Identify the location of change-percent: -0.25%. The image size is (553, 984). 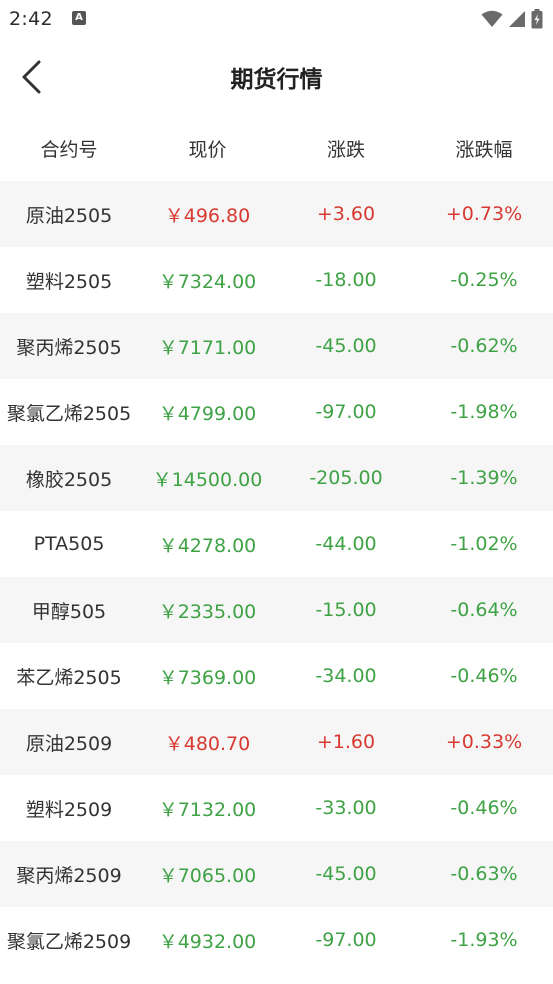
(484, 280).